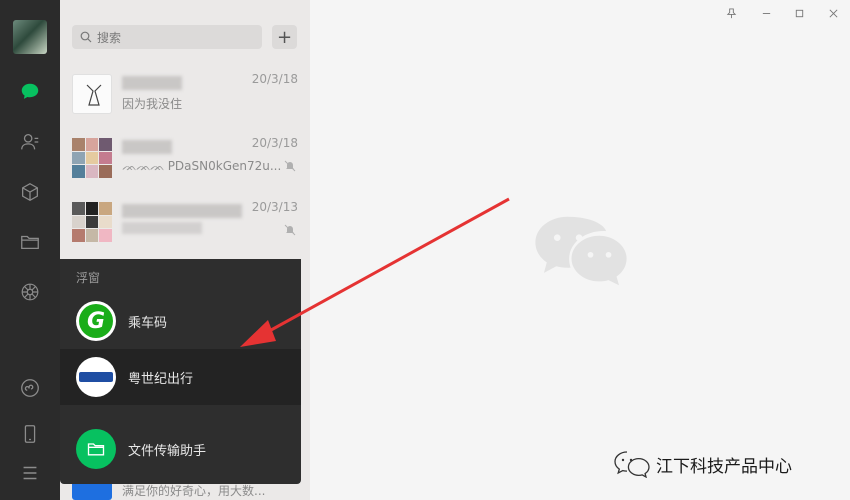  I want to click on wechat-logo-icon, so click(581, 251).